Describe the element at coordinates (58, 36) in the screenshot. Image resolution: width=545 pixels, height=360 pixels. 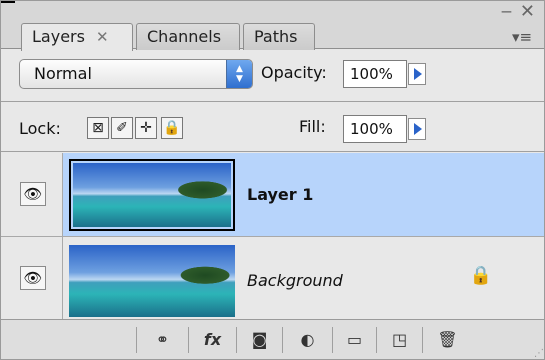
I see `tab-layers-label: Layers` at that location.